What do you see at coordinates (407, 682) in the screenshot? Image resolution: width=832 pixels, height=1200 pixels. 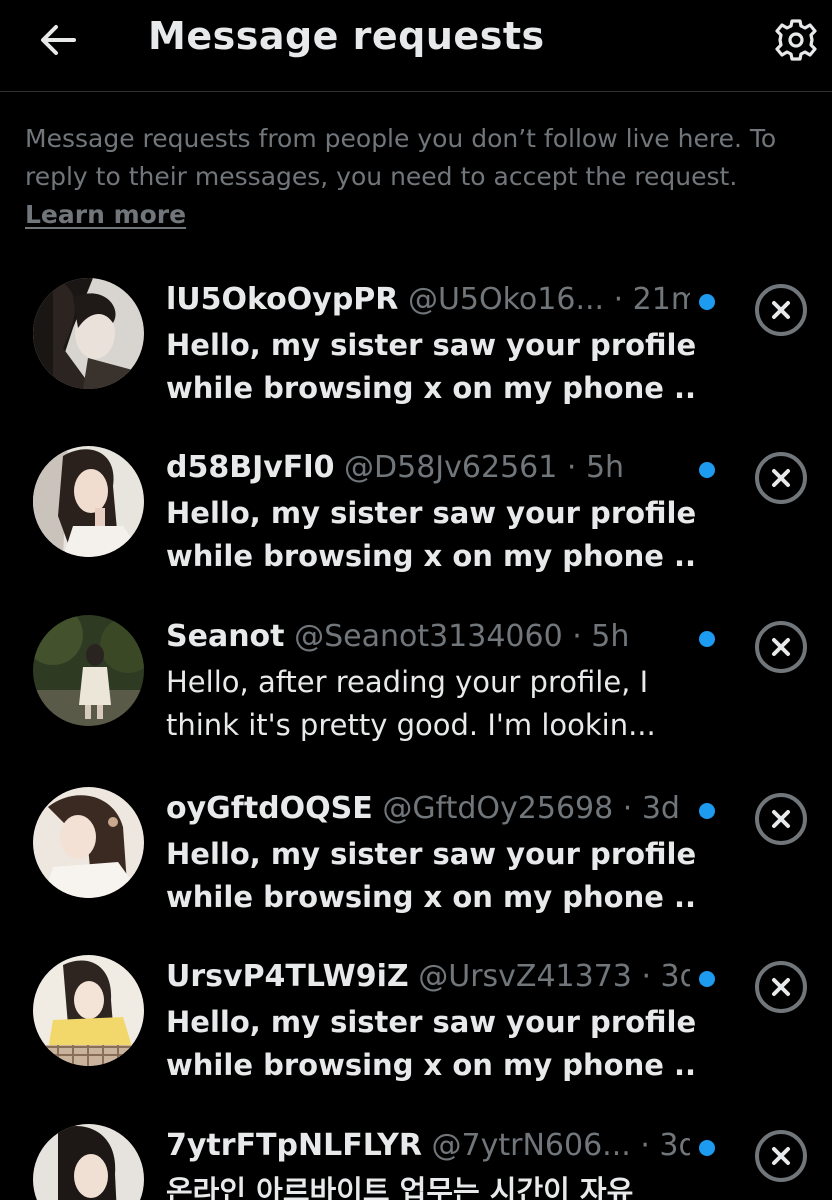 I see `message-line-1: Hello, after reading your profile, I` at bounding box center [407, 682].